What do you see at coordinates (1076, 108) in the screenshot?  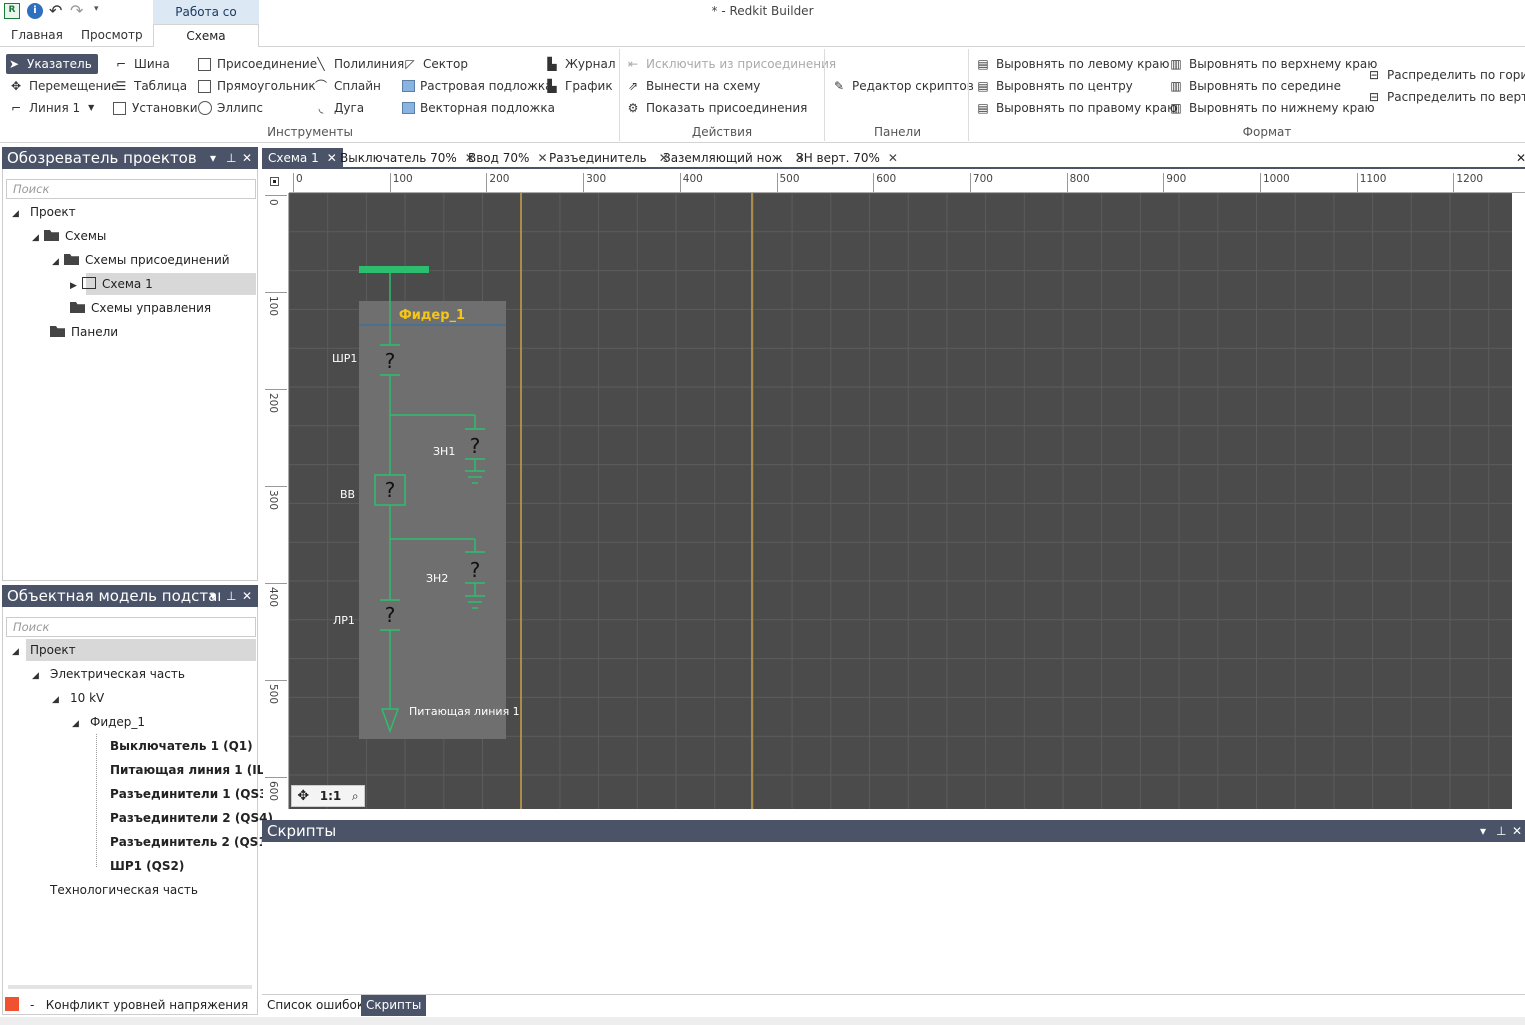 I see `align-right-button: ▤ Выровнять по правому краю` at bounding box center [1076, 108].